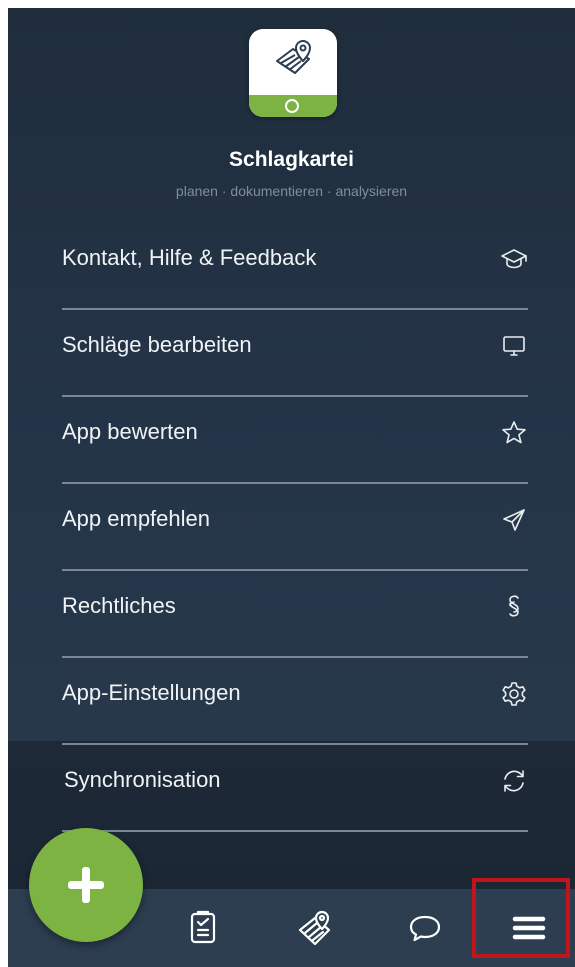 The width and height of the screenshot is (575, 967). I want to click on app-subtitle: planen · dokumentieren · analysieren, so click(291, 191).